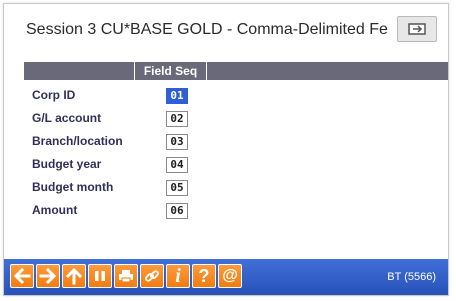 This screenshot has width=456, height=301. I want to click on print-icon, so click(126, 276).